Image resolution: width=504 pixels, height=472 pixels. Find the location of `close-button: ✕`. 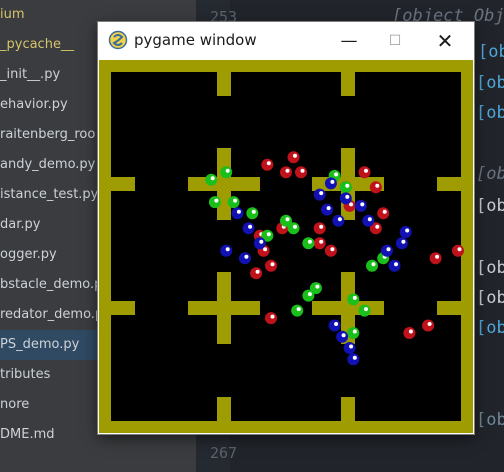

close-button: ✕ is located at coordinates (445, 41).